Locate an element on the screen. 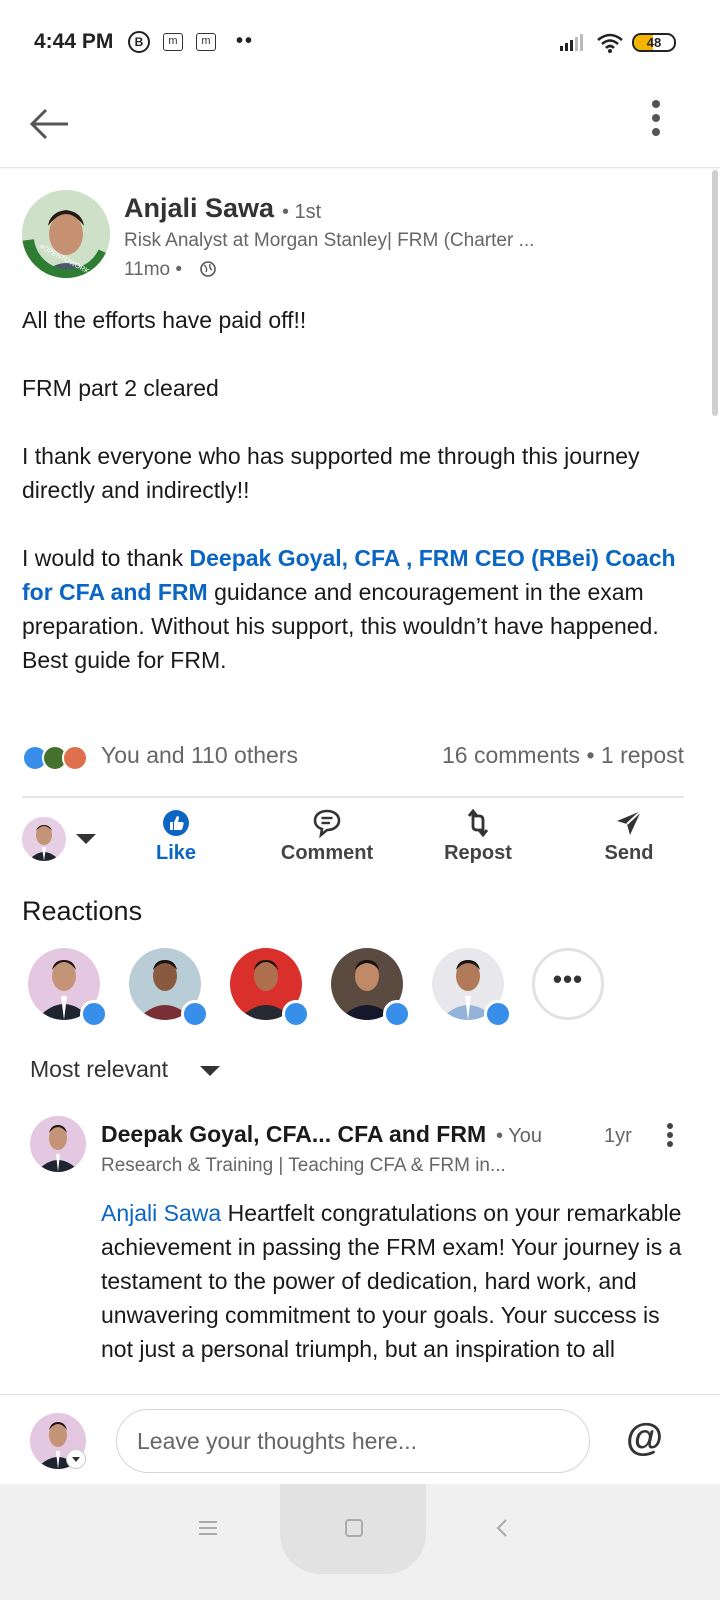 The image size is (720, 1600). like-button: Like is located at coordinates (176, 838).